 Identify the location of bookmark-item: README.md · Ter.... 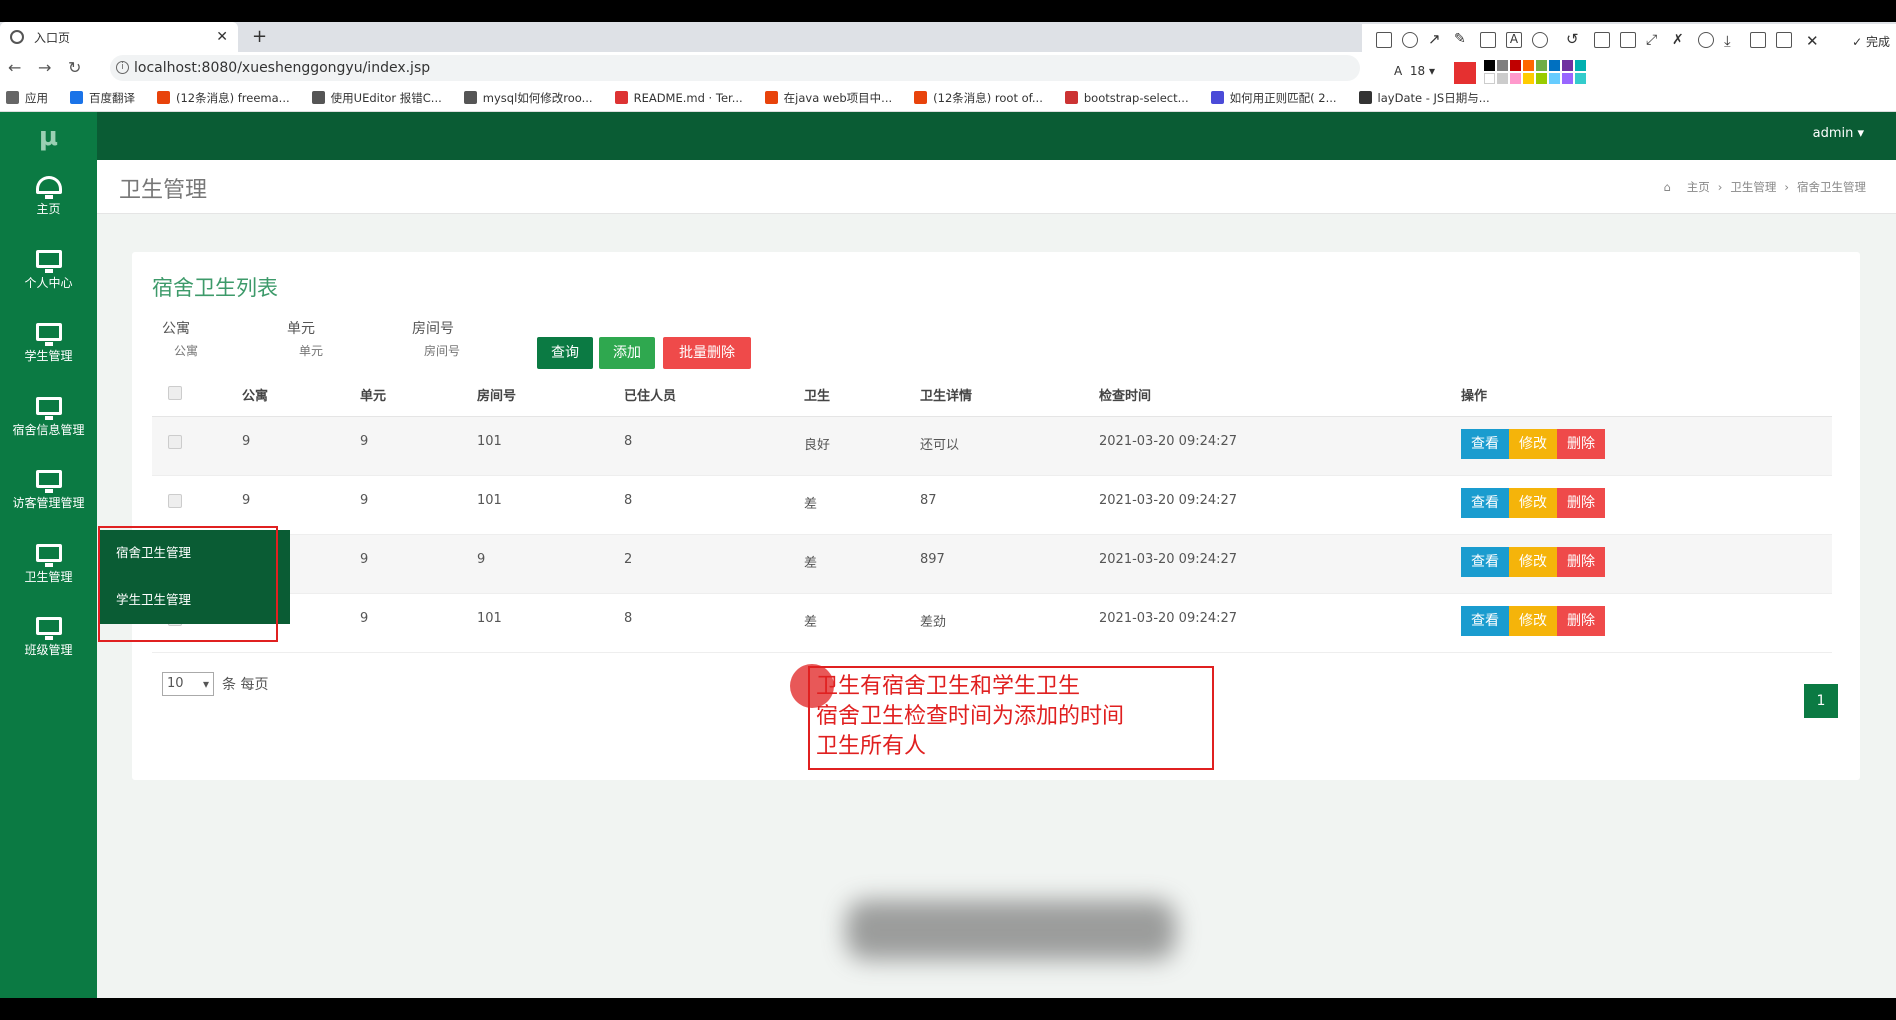
(678, 98).